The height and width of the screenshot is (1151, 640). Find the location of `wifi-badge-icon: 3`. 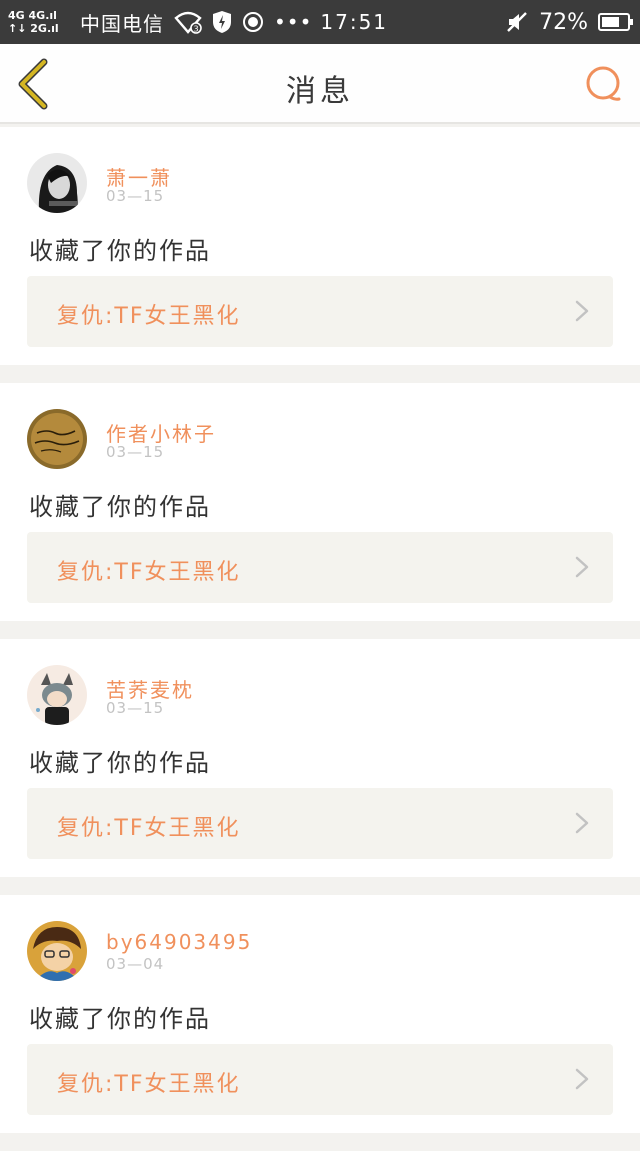

wifi-badge-icon: 3 is located at coordinates (188, 22).